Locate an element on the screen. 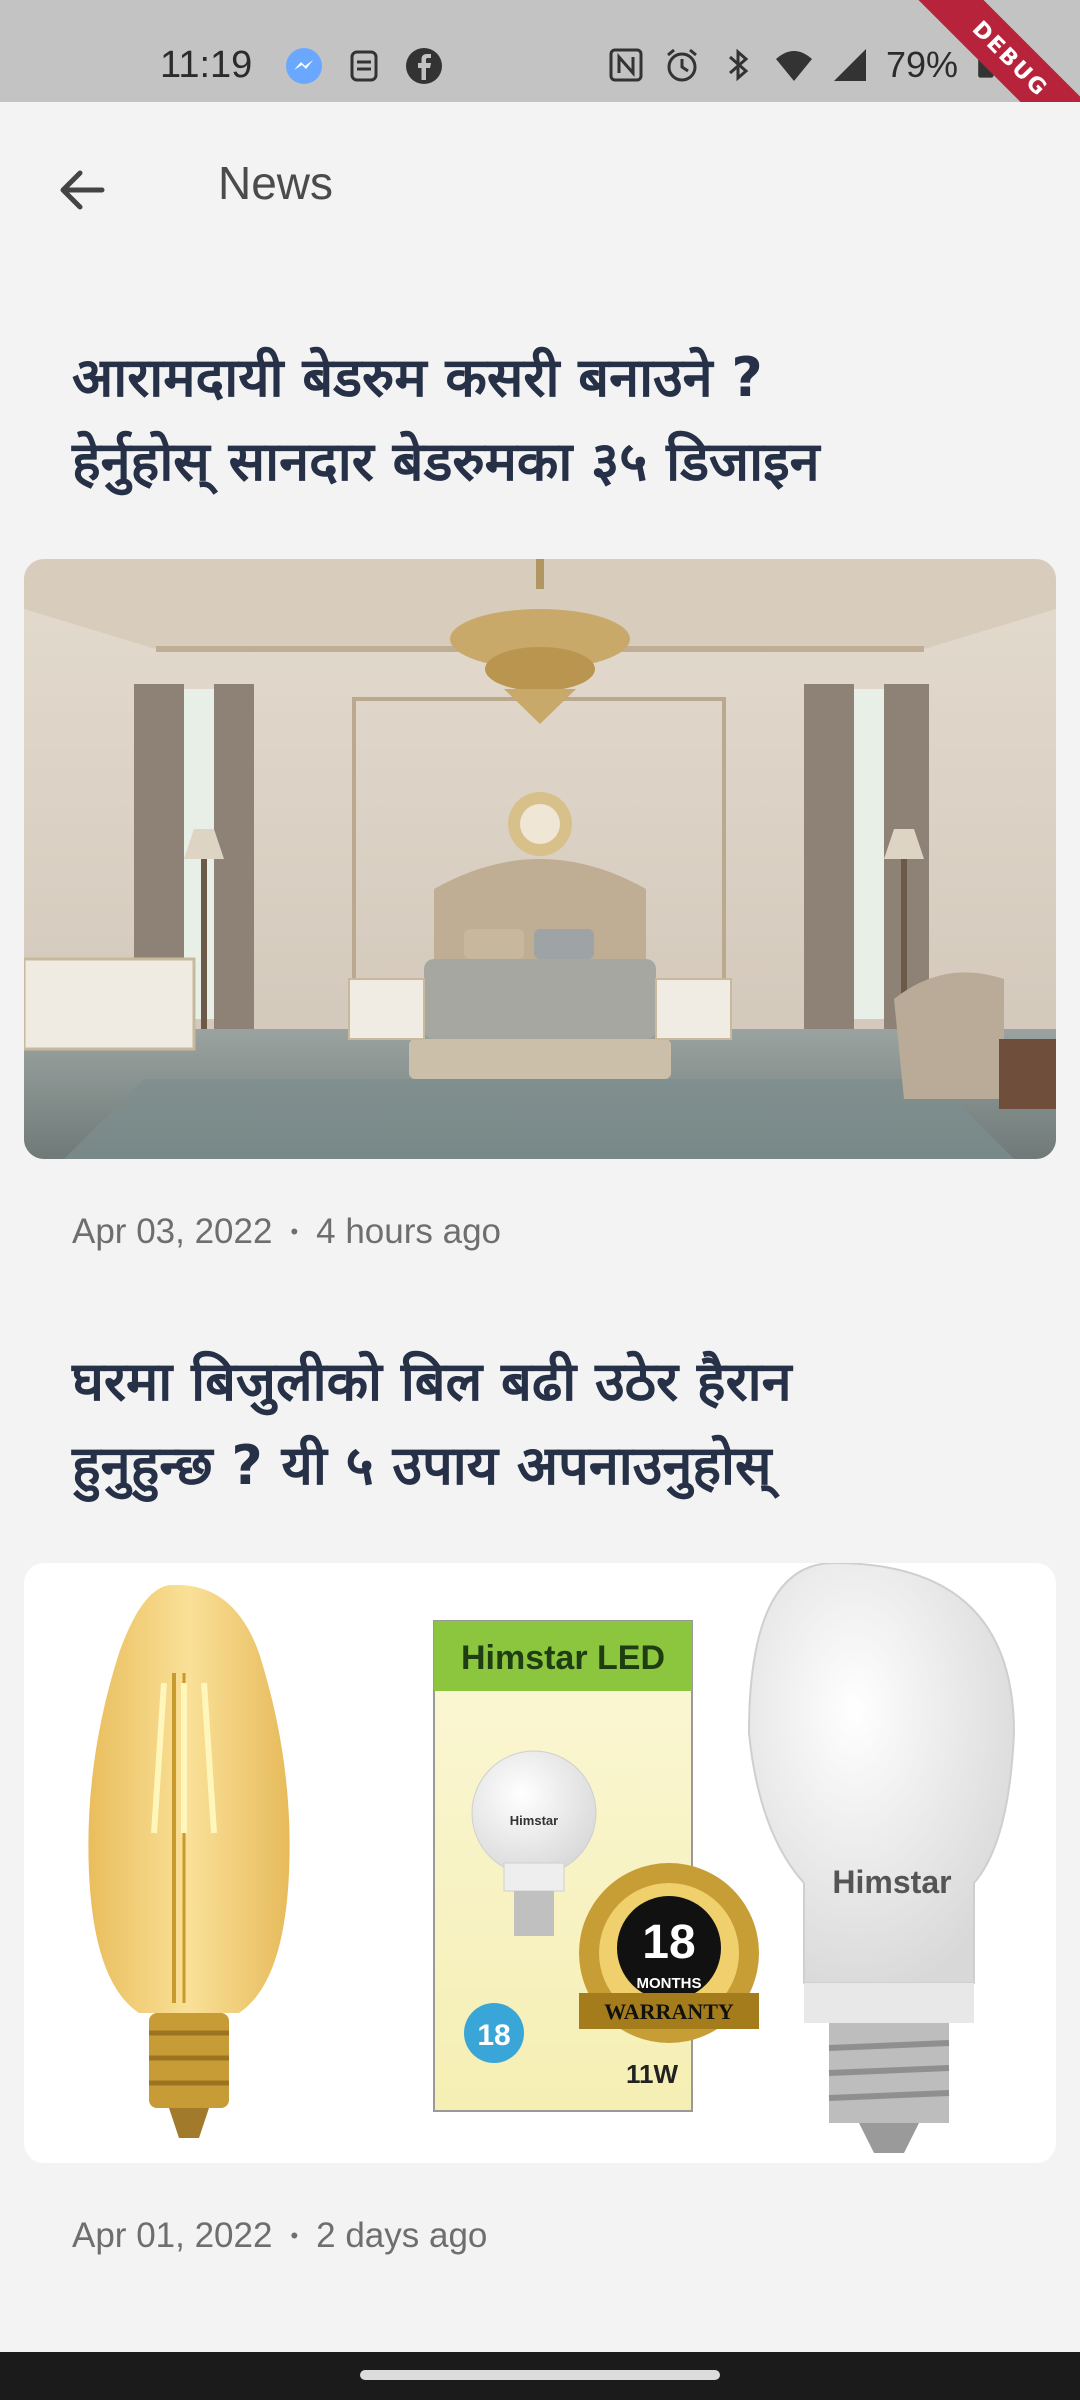 The height and width of the screenshot is (2400, 1080). back-button is located at coordinates (82, 190).